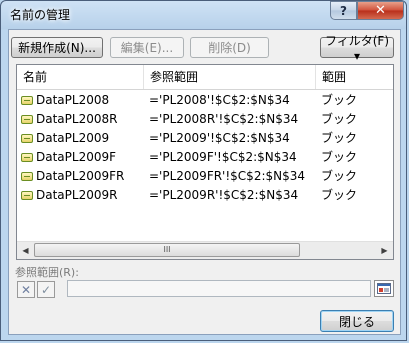  What do you see at coordinates (47, 272) in the screenshot?
I see `refers-to-label: 参照範囲(R):` at bounding box center [47, 272].